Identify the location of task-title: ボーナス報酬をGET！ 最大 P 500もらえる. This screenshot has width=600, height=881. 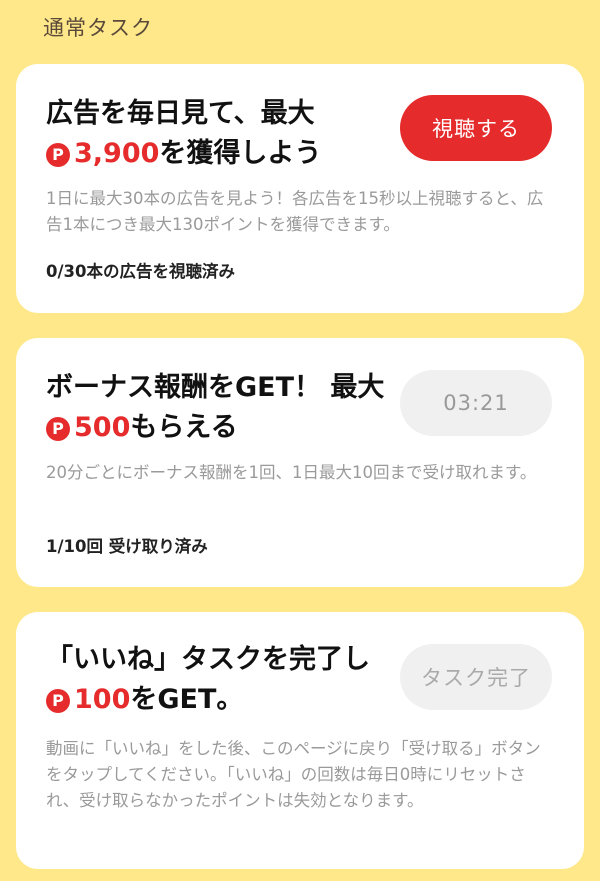
(216, 408).